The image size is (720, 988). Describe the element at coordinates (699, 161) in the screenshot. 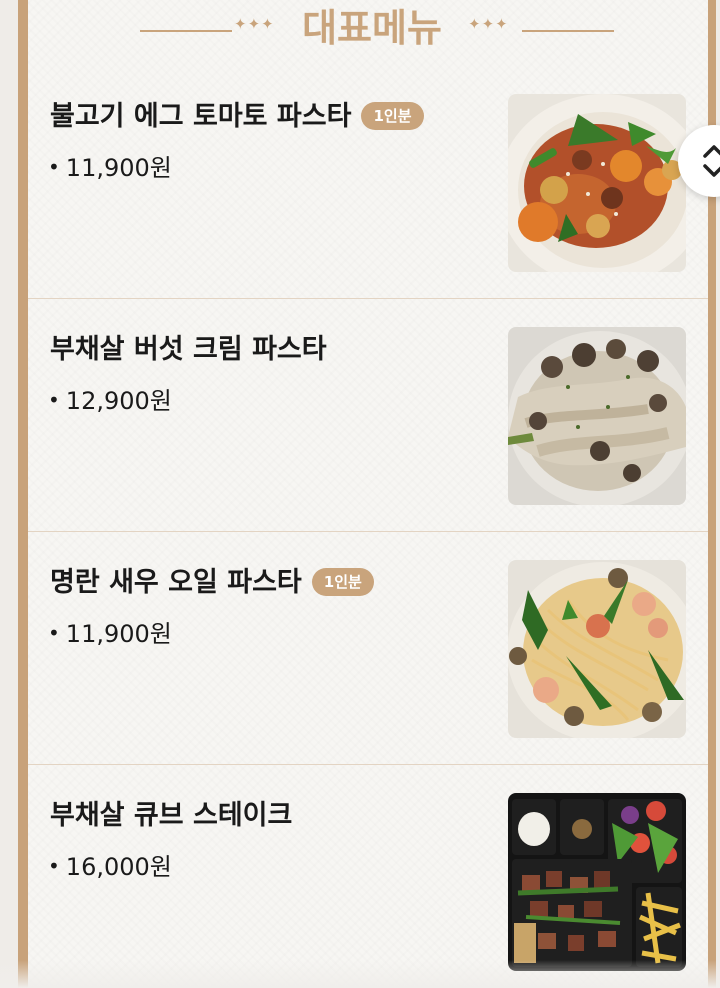

I see `scroll-toggle-button` at that location.